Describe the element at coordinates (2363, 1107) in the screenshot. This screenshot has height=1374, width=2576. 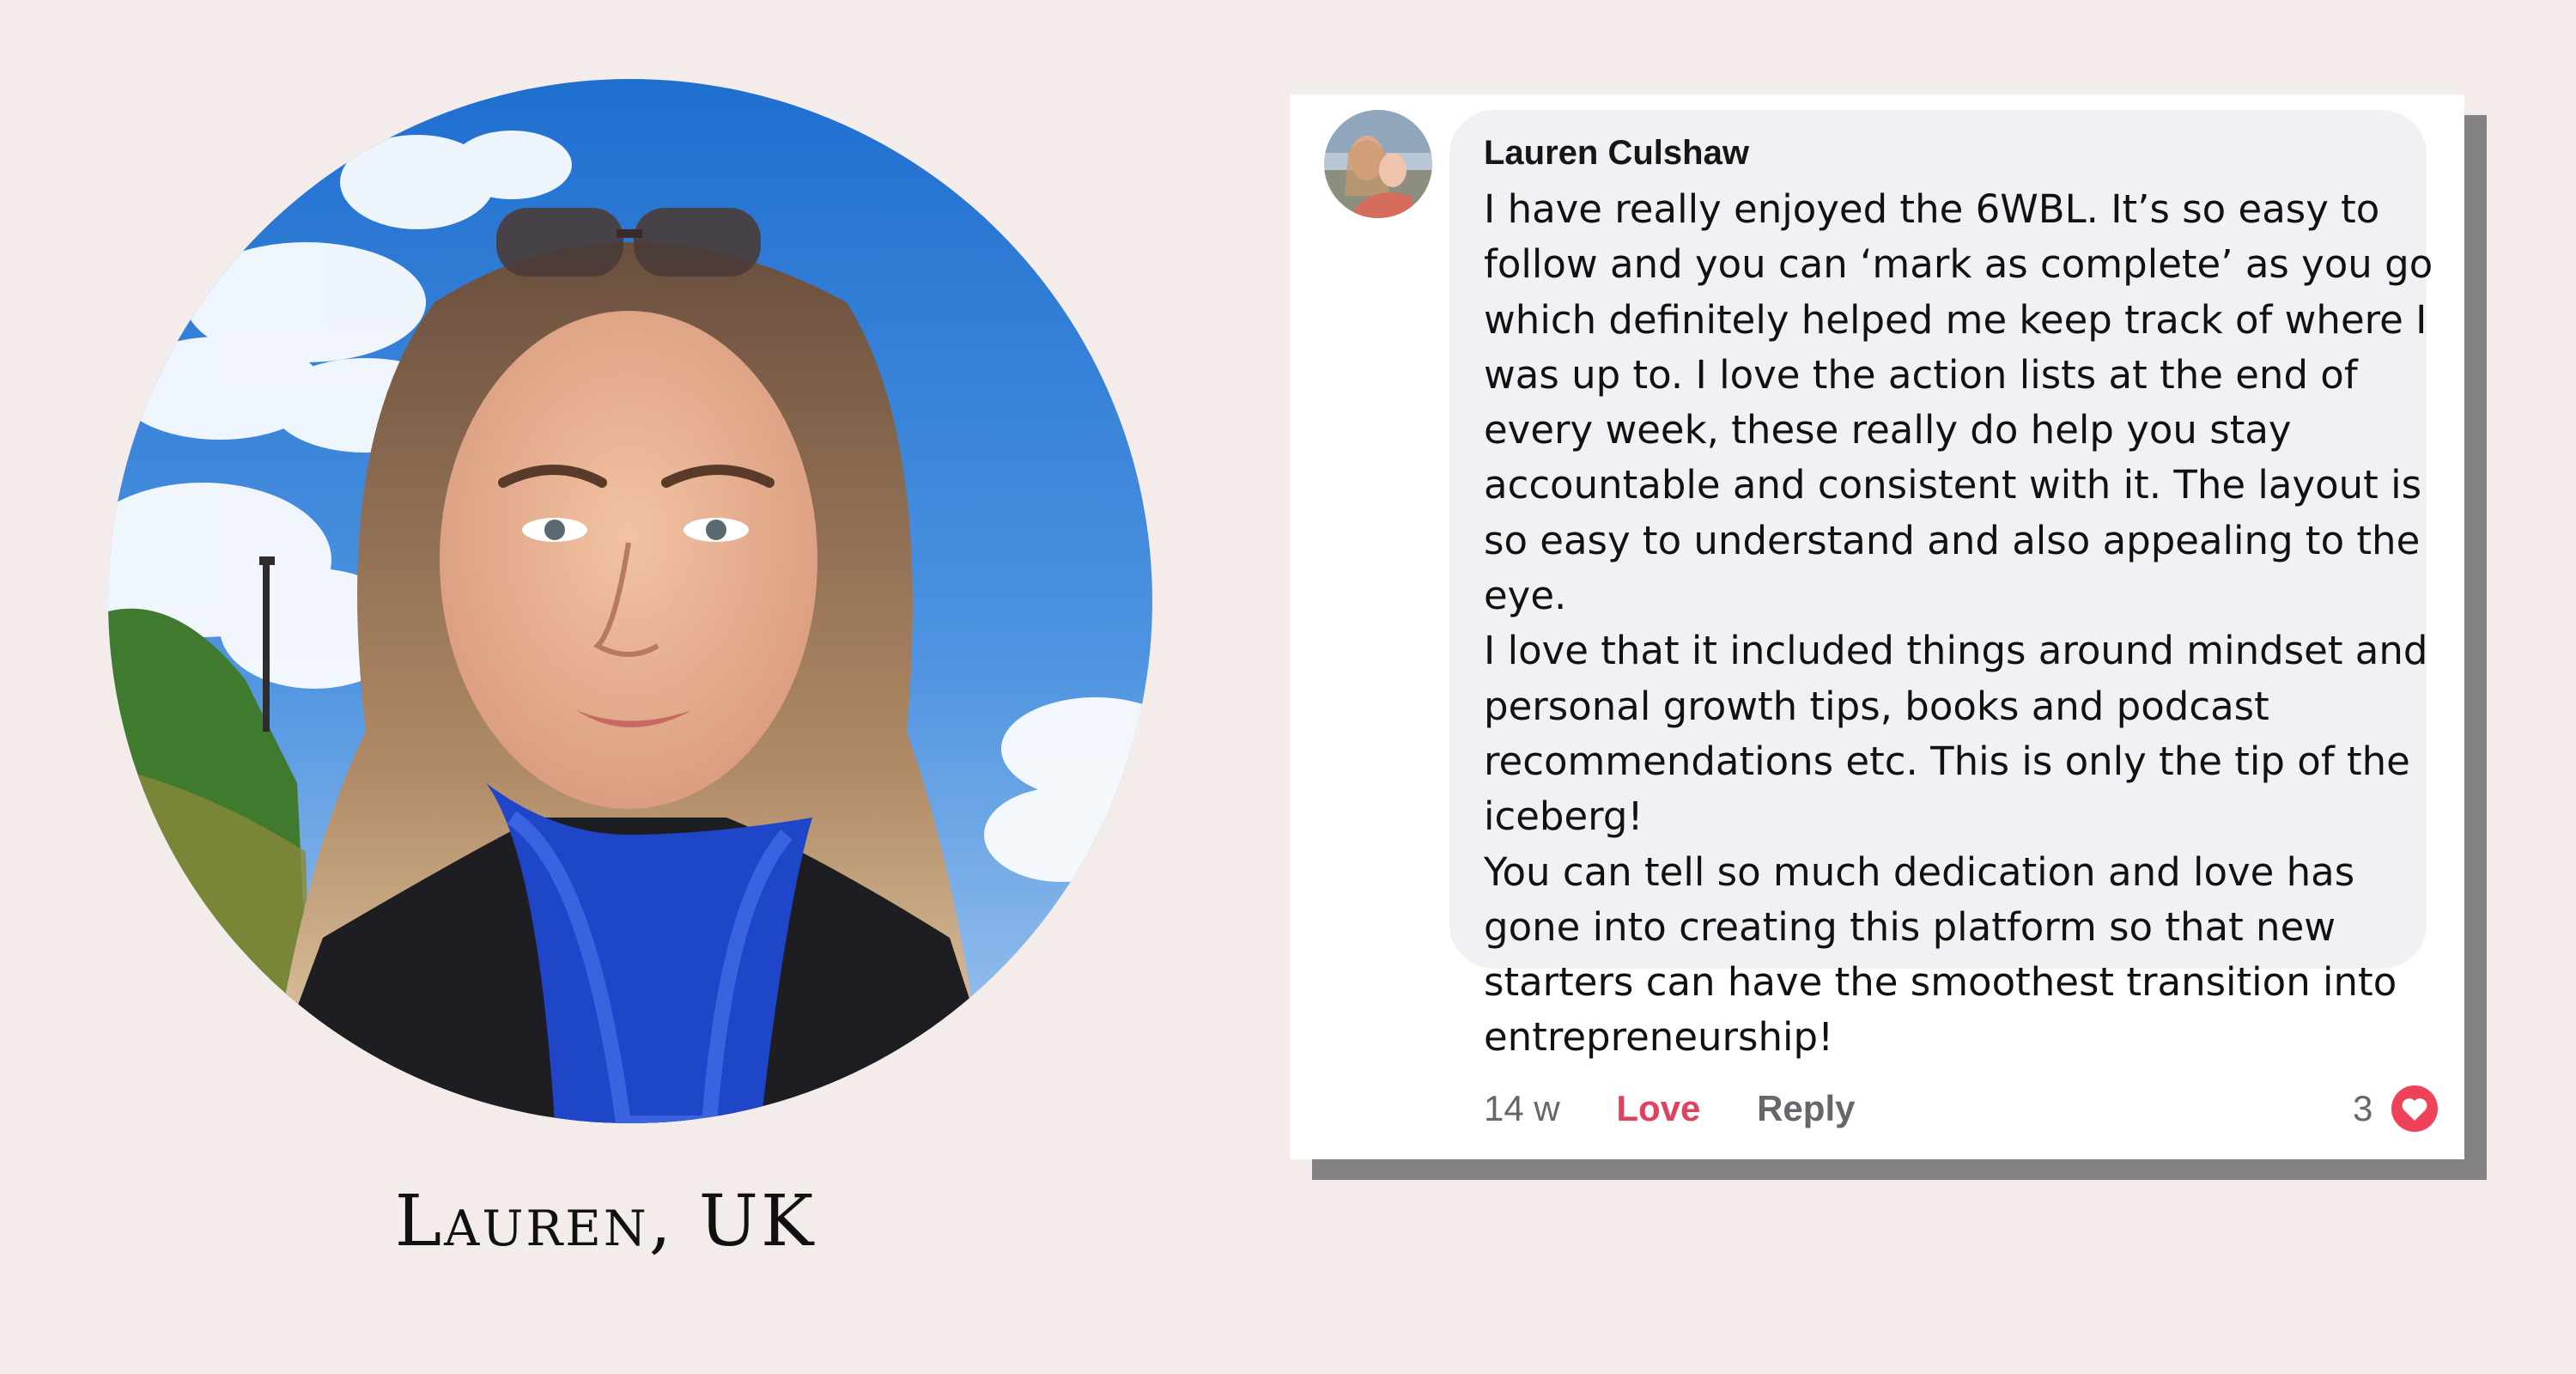
I see `reaction-count: 3` at that location.